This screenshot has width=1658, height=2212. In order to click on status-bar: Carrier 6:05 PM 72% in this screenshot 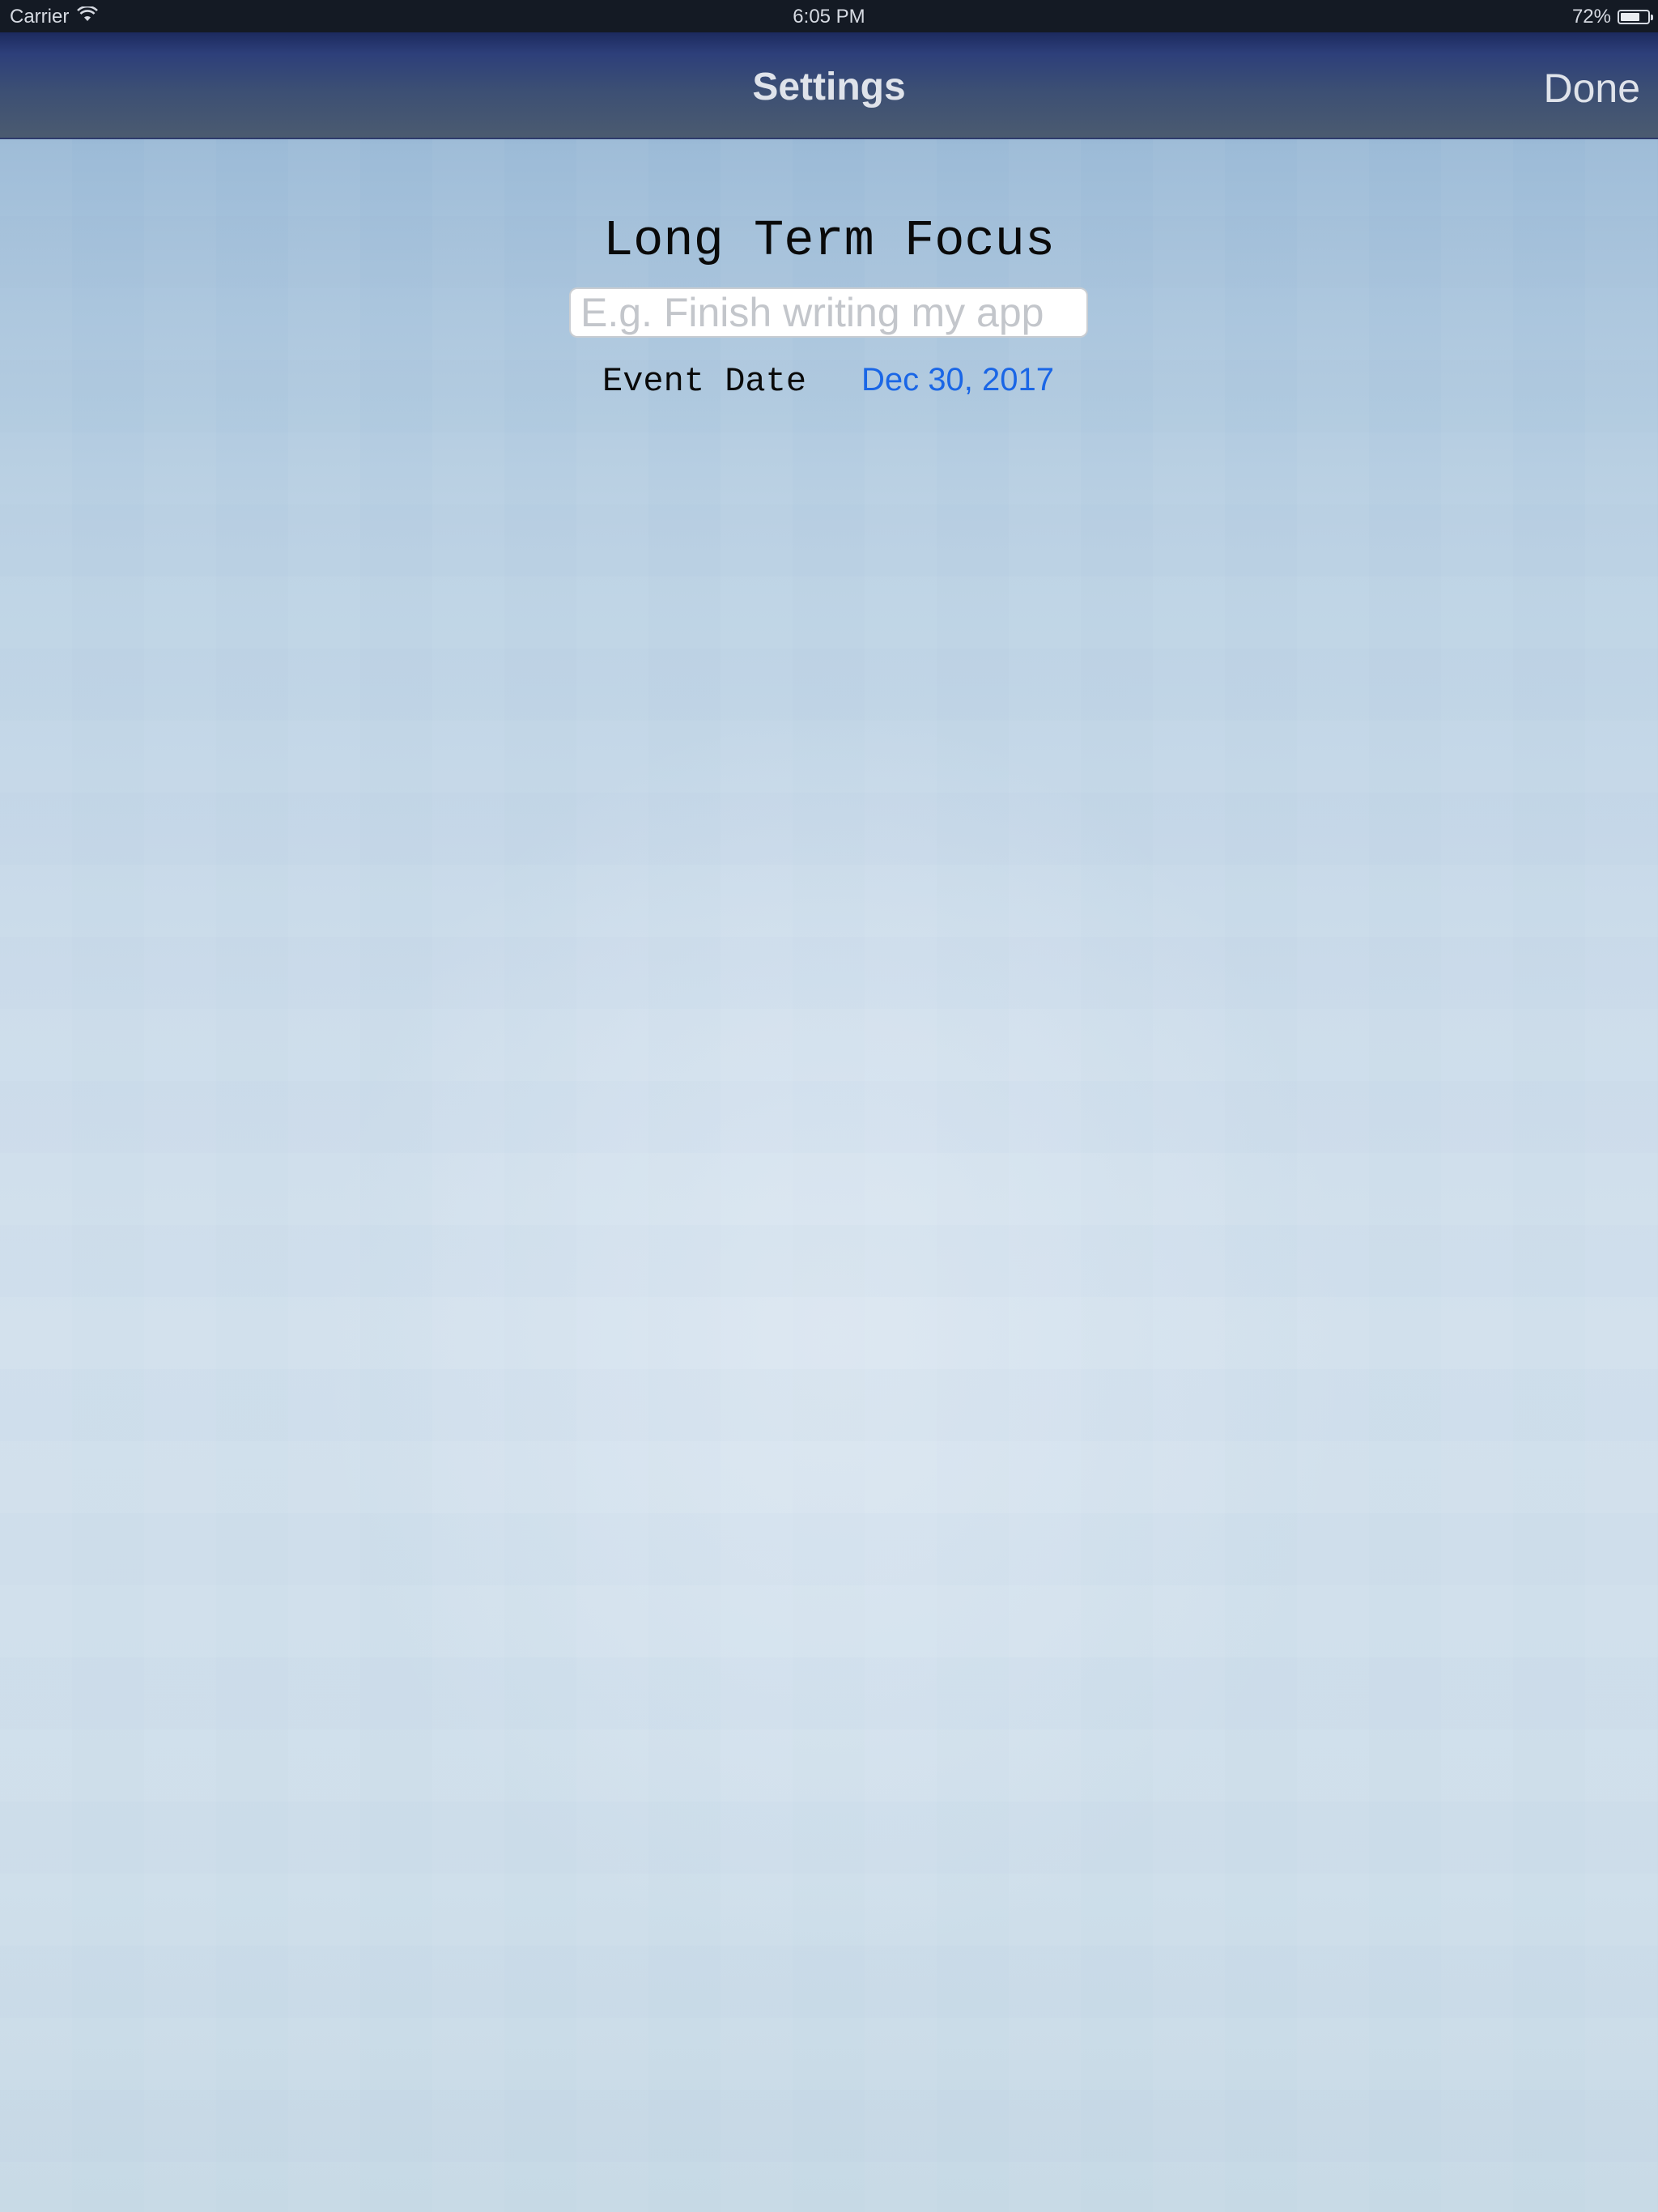, I will do `click(829, 16)`.